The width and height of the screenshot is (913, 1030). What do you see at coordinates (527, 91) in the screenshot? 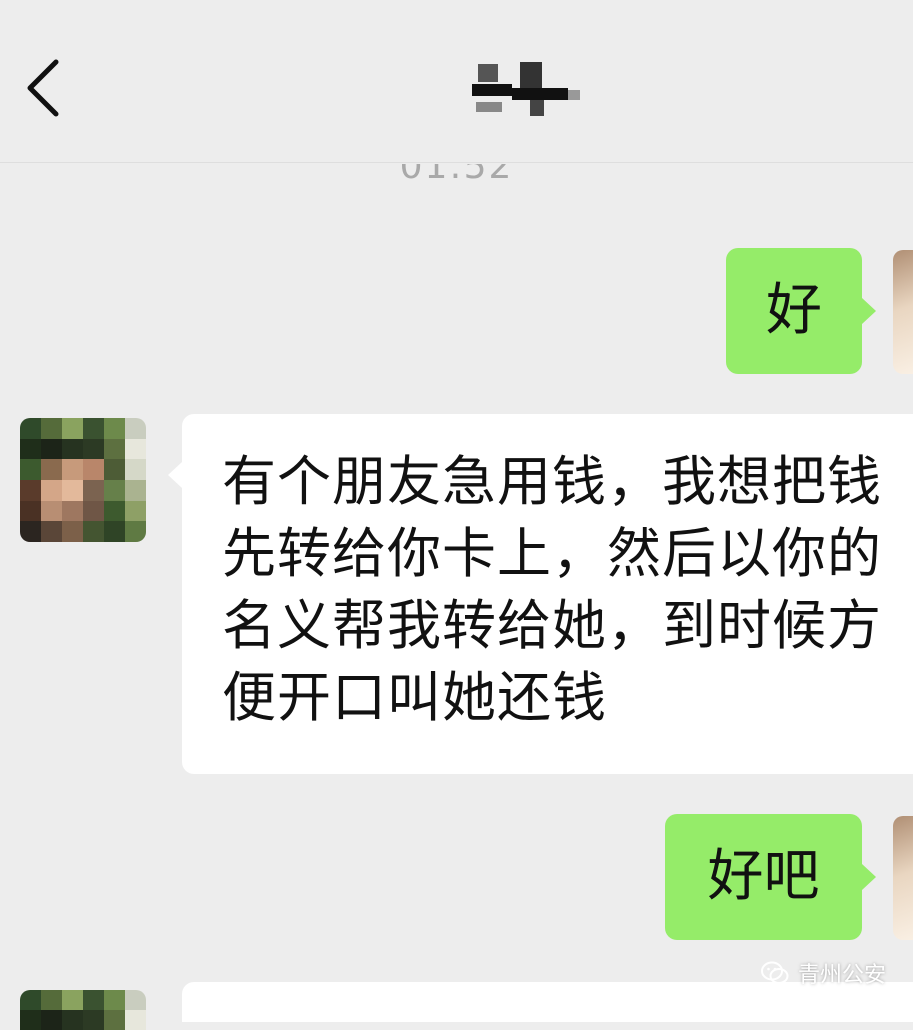
I see `chat-title-pixelated` at bounding box center [527, 91].